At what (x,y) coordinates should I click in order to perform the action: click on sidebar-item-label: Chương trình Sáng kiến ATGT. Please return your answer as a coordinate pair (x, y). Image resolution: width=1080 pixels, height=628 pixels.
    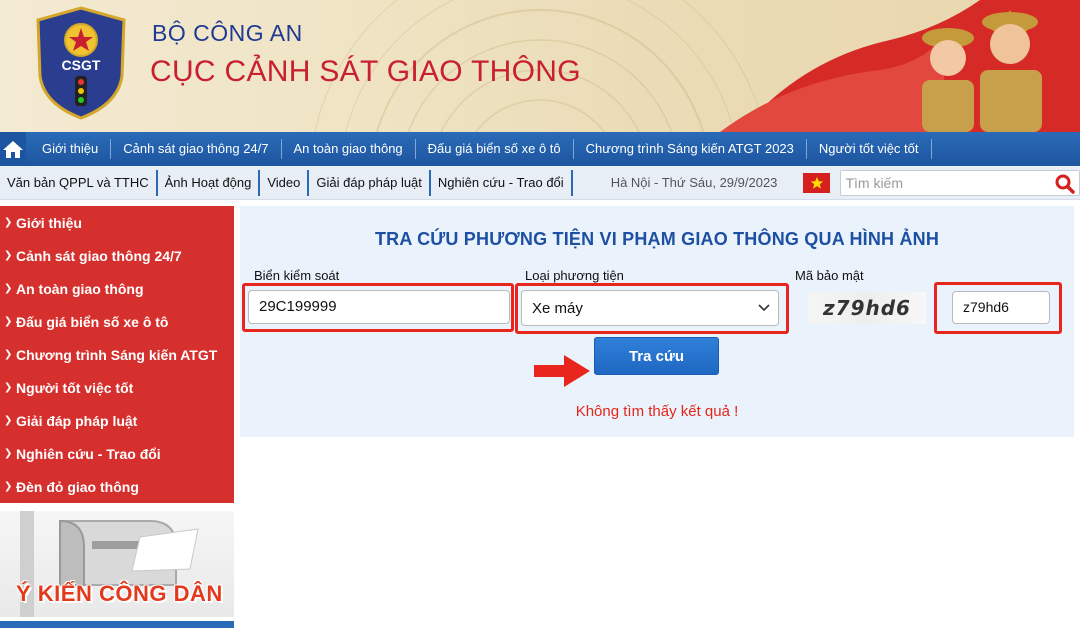
    Looking at the image, I should click on (117, 354).